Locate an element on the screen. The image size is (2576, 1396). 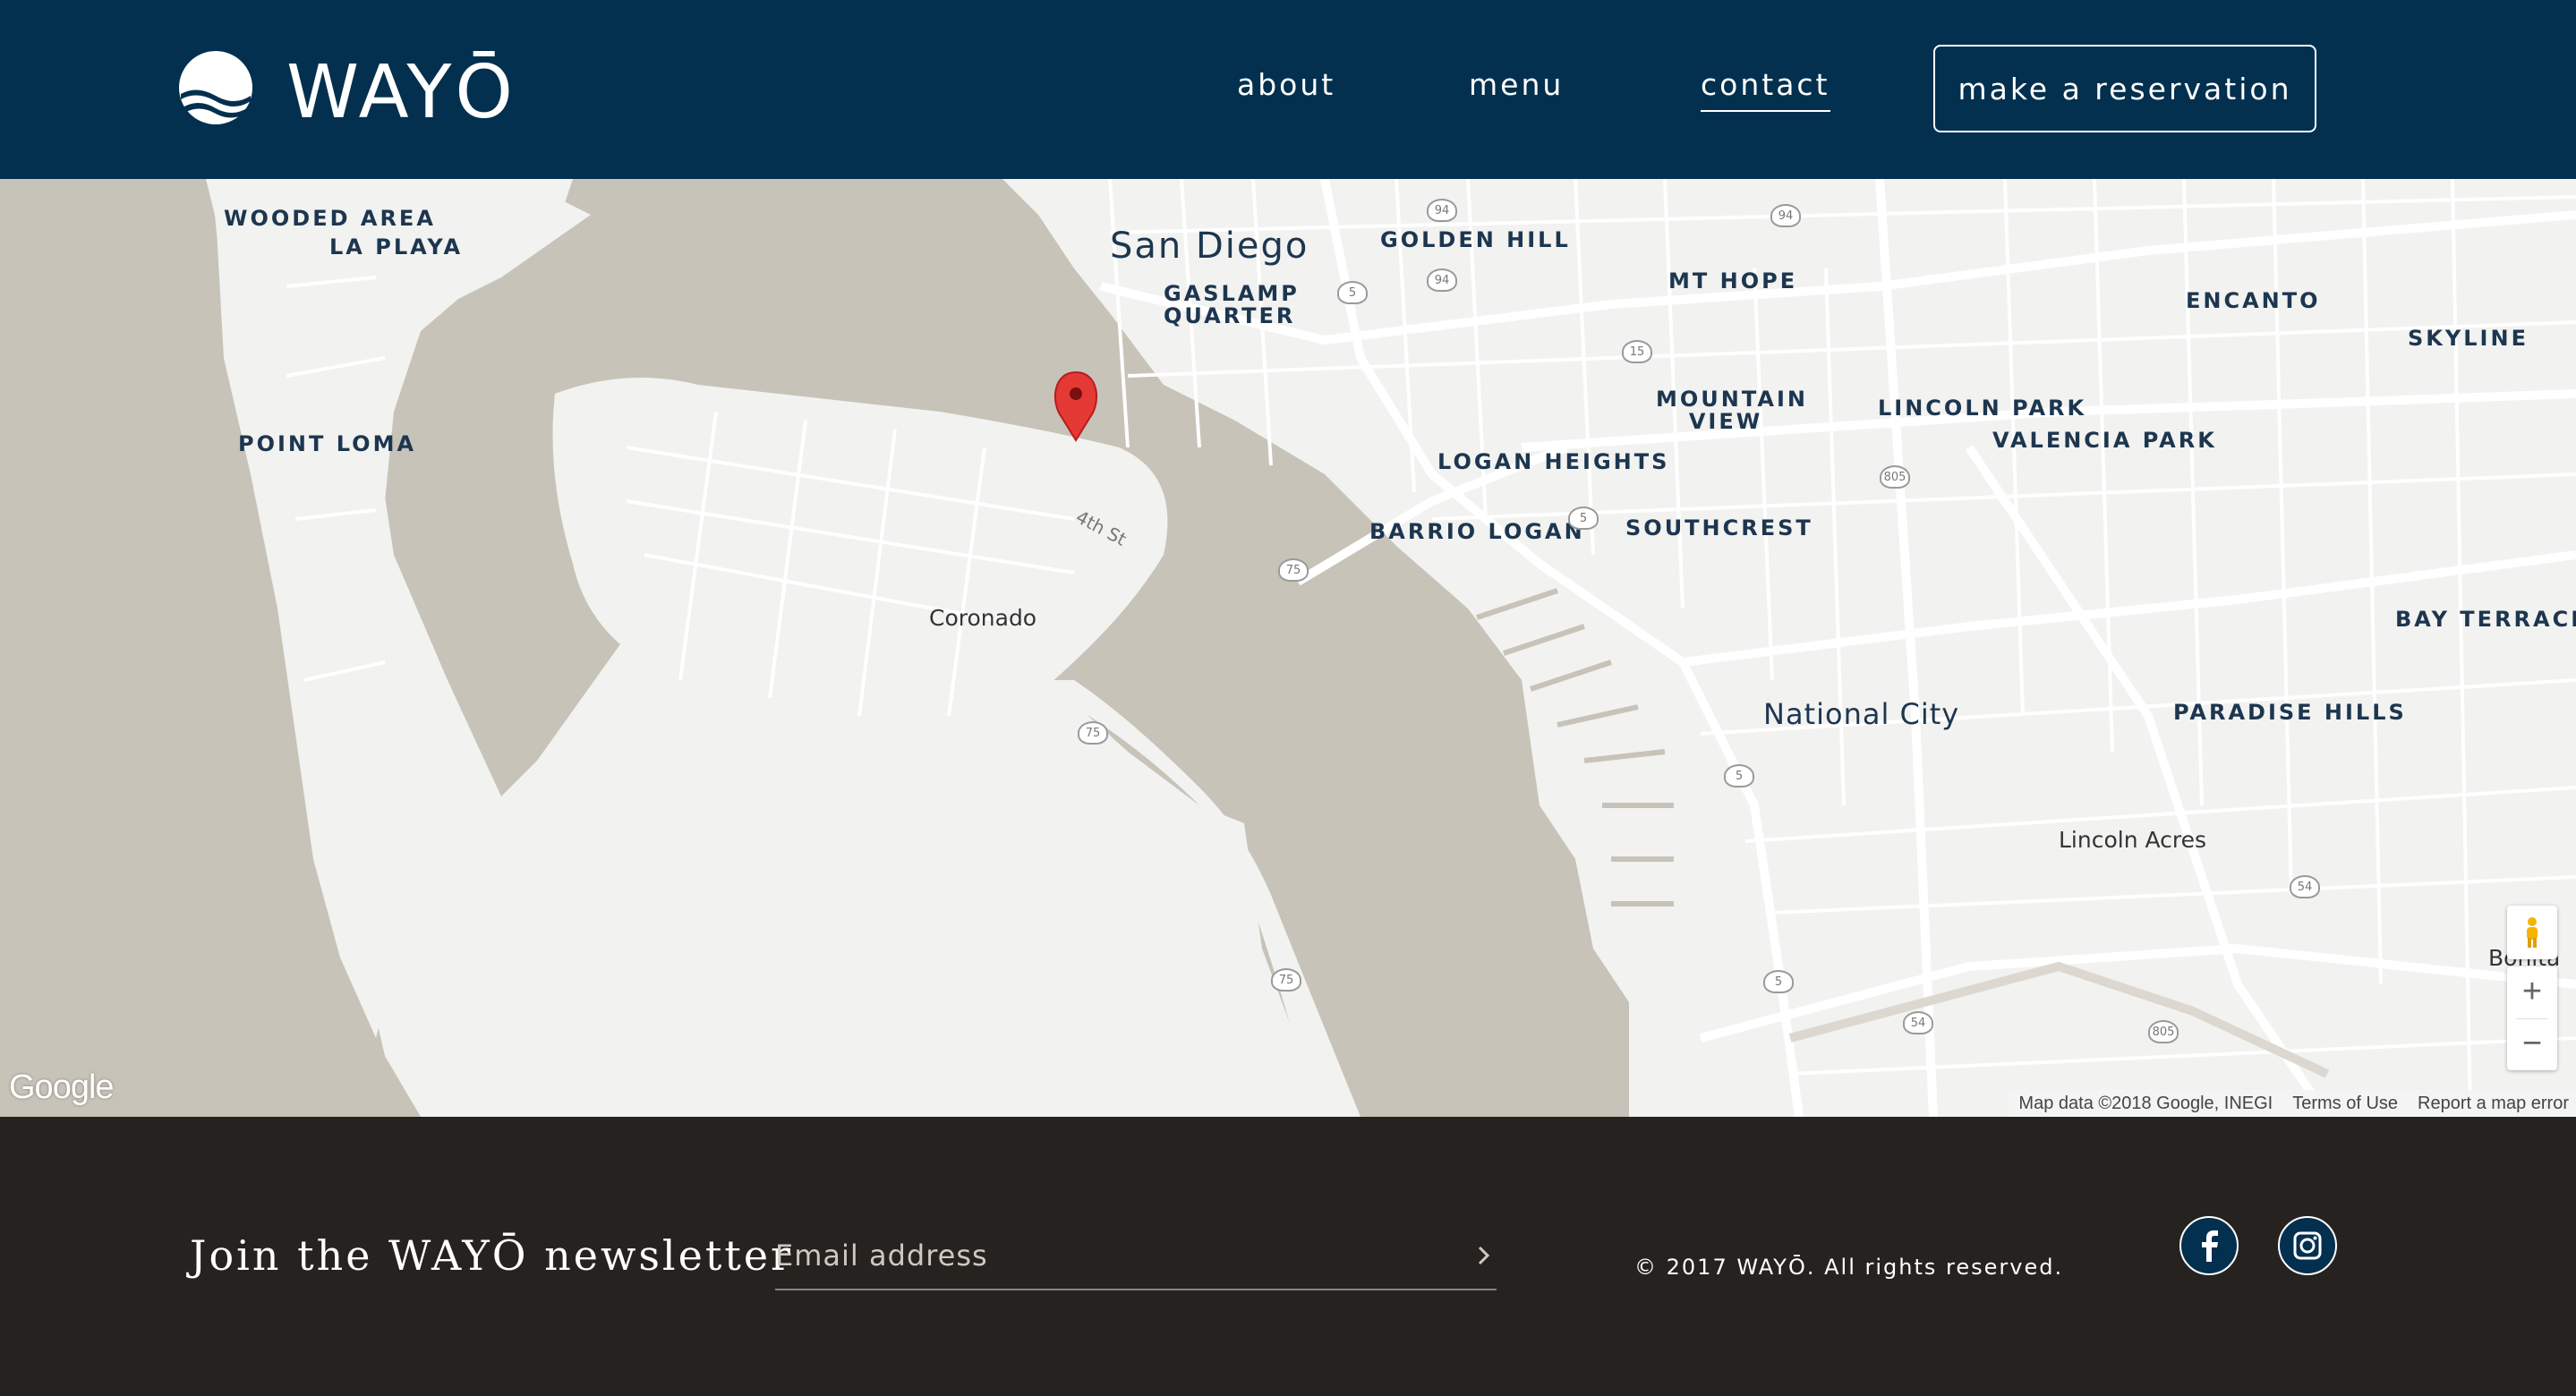
map-label-gaslamp-quarter: GASLAMP QUARTER is located at coordinates (1232, 305).